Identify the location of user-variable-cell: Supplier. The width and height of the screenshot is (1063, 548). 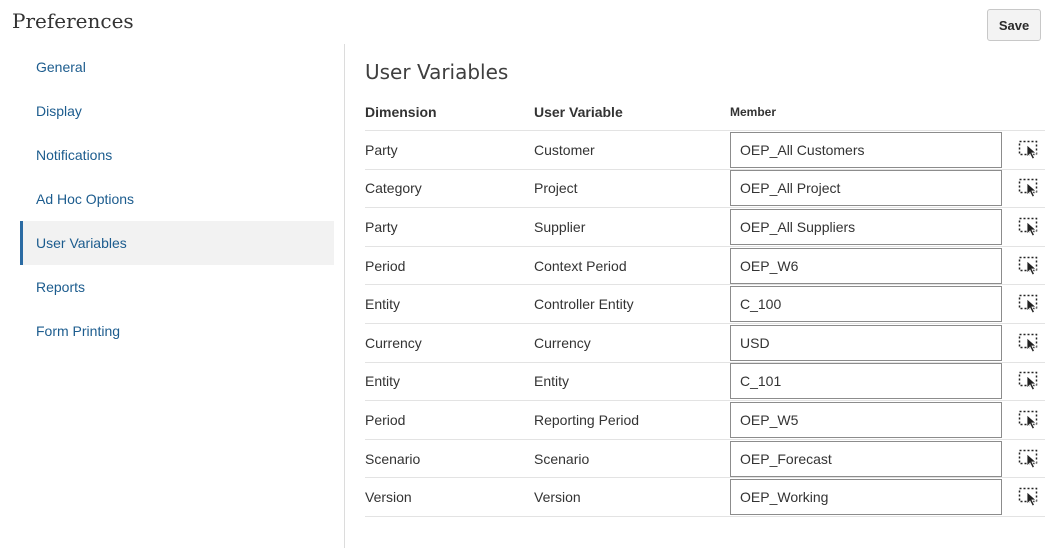
(560, 226).